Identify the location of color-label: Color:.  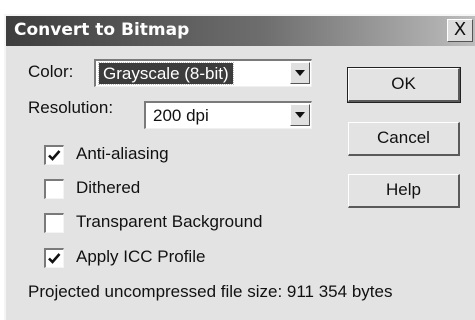
(51, 71).